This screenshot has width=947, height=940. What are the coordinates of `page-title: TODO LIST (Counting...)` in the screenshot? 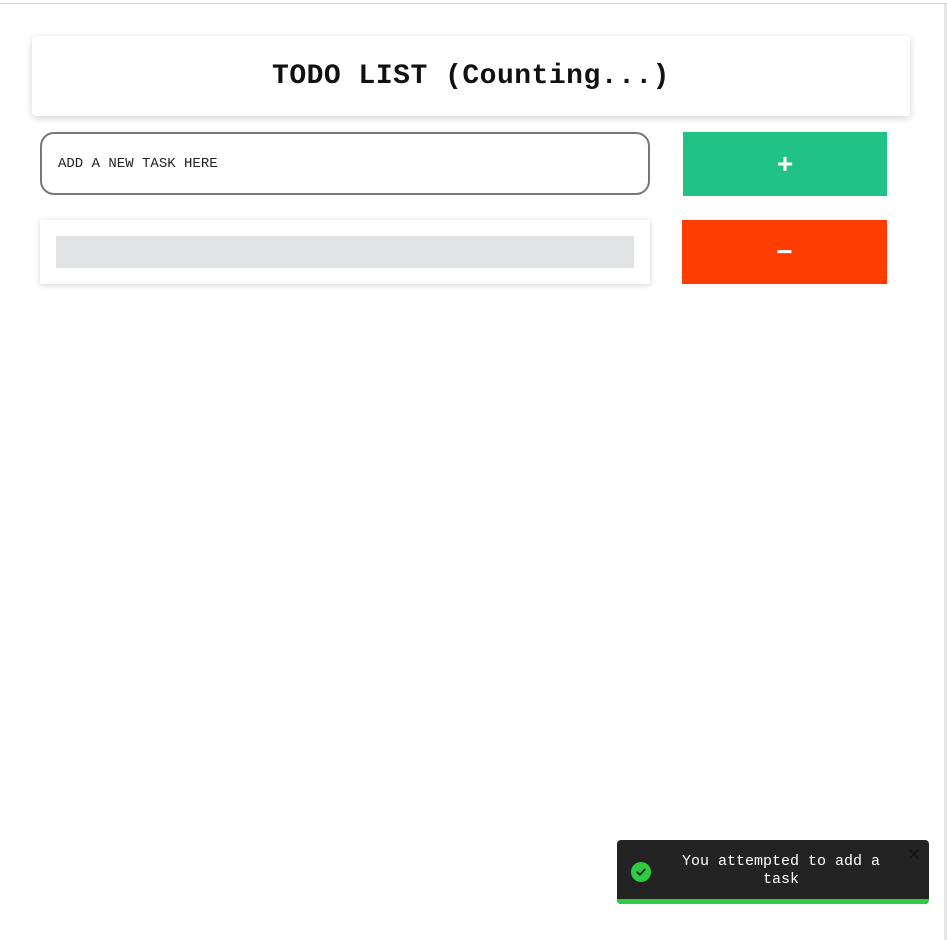 It's located at (471, 76).